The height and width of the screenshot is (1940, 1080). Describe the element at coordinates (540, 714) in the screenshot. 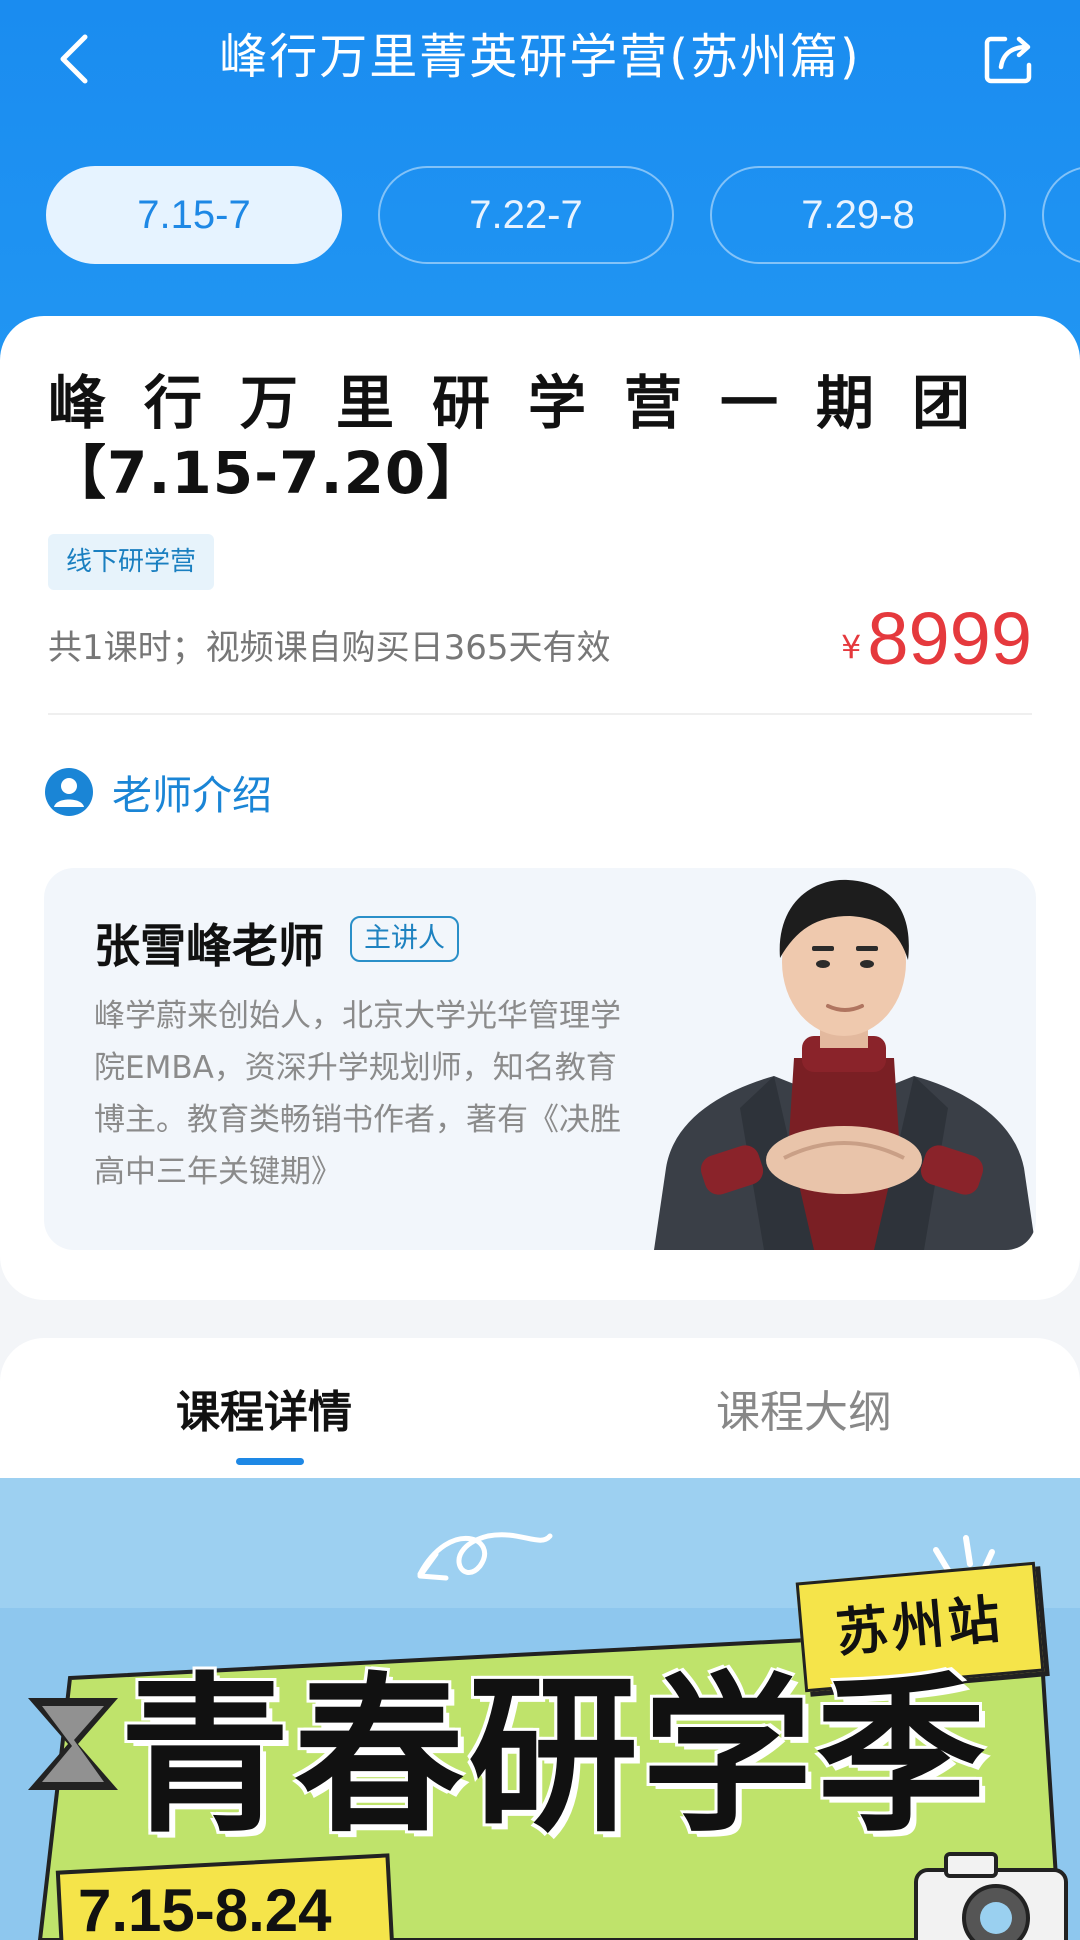

I see `divider` at that location.